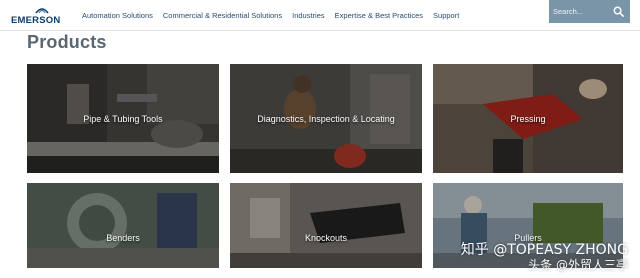 This screenshot has height=278, width=640. I want to click on nav-item-support: Support, so click(446, 15).